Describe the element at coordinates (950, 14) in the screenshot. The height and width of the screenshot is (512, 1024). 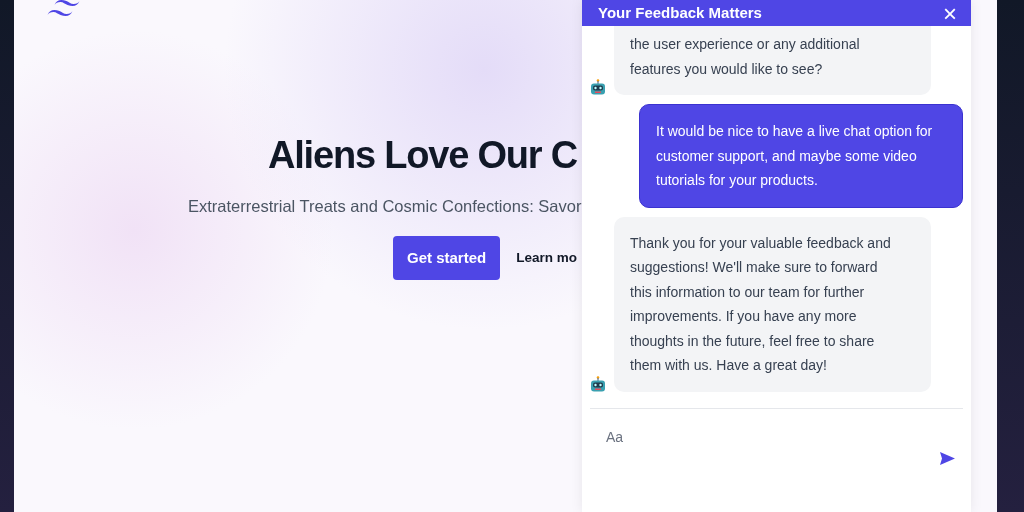
I see `close-button: ×` at that location.